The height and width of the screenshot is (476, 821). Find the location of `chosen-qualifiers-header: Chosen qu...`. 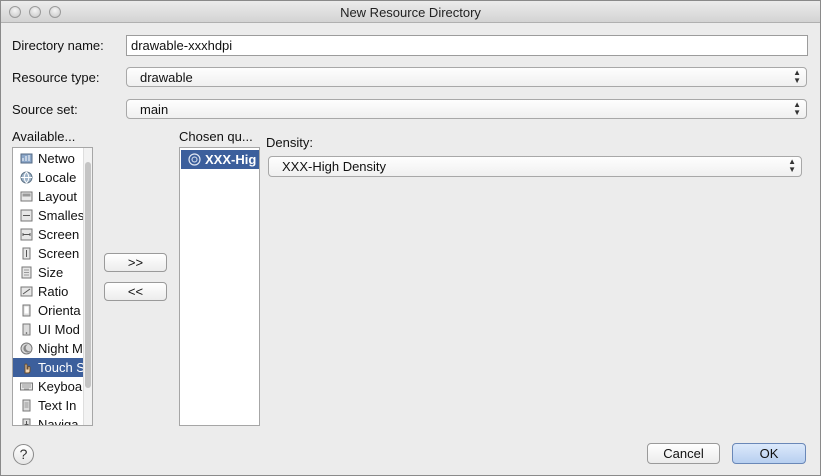

chosen-qualifiers-header: Chosen qu... is located at coordinates (216, 136).